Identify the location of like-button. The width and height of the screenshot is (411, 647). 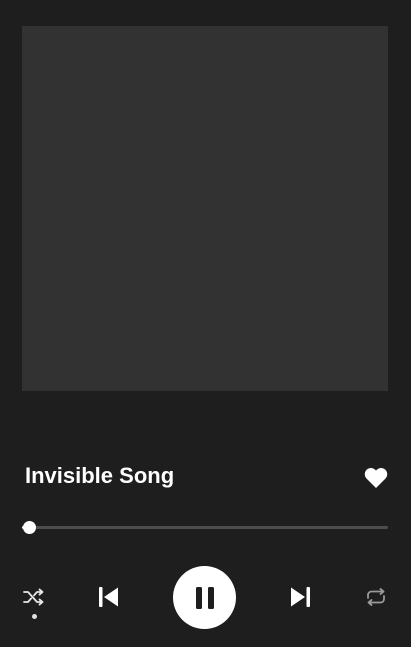
(376, 478).